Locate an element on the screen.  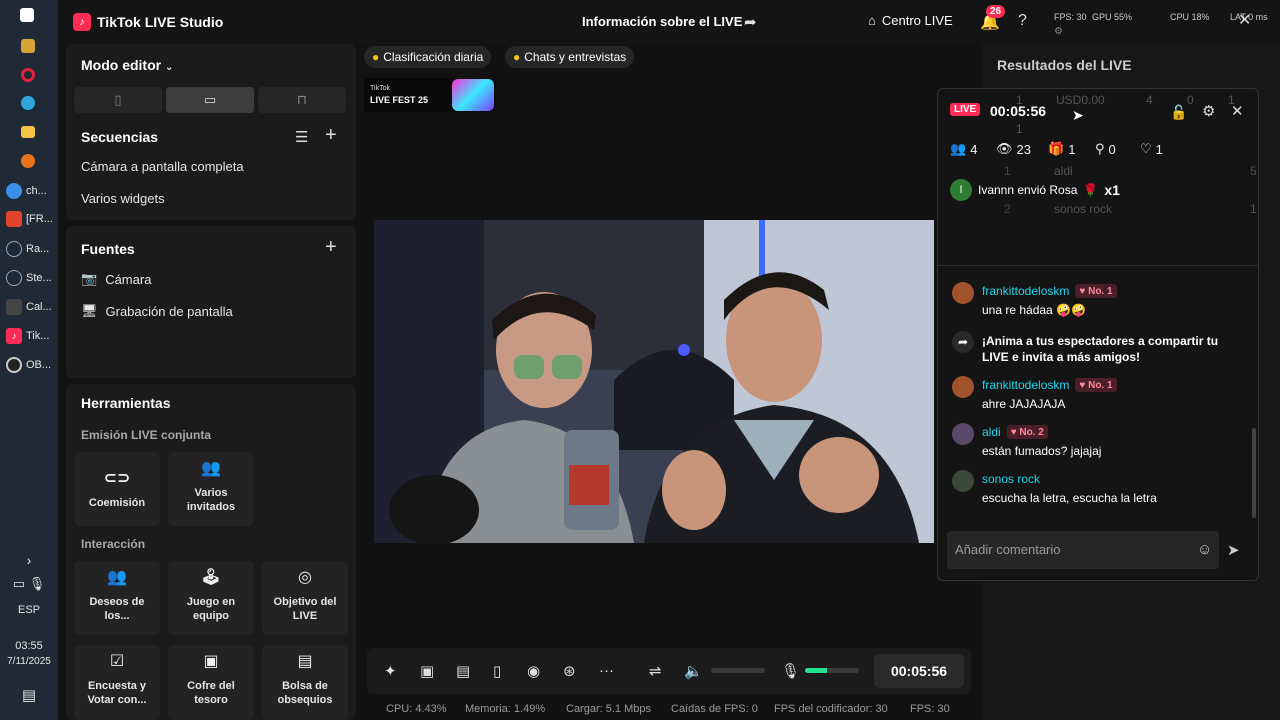
help-icon: ? is located at coordinates (1022, 21).